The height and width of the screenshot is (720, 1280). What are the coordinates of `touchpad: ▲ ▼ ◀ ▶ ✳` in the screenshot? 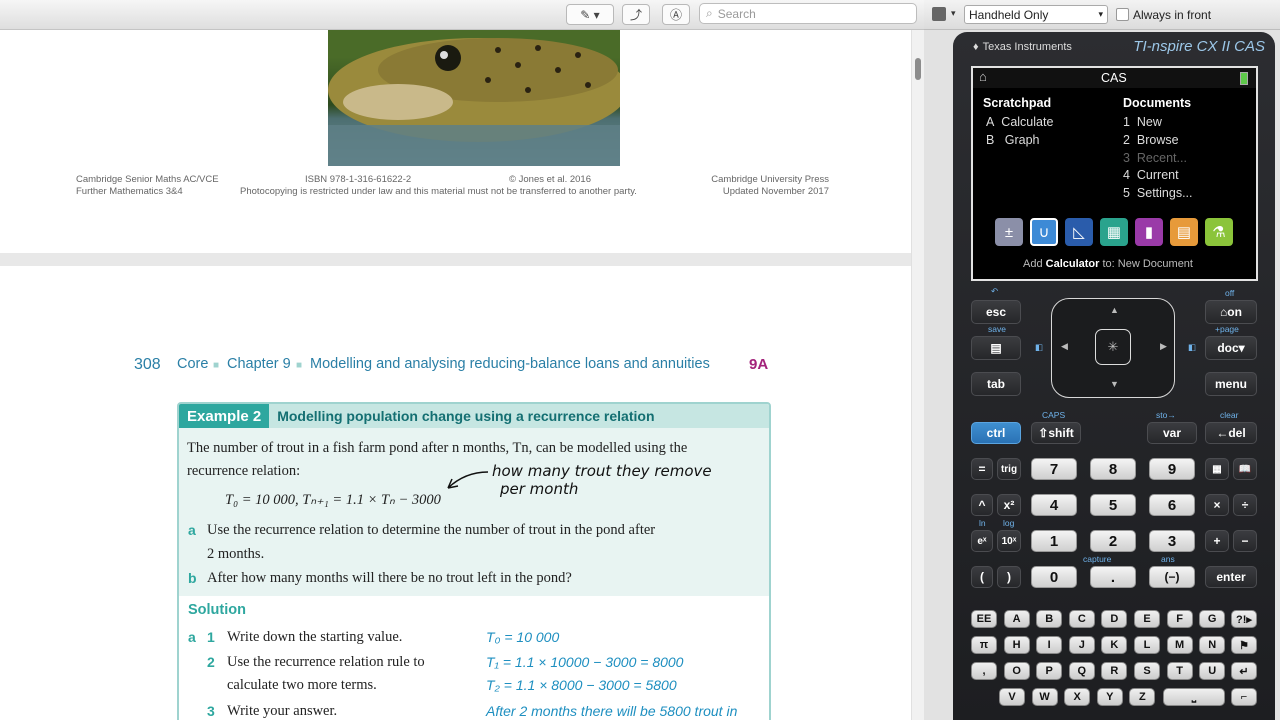 It's located at (1113, 348).